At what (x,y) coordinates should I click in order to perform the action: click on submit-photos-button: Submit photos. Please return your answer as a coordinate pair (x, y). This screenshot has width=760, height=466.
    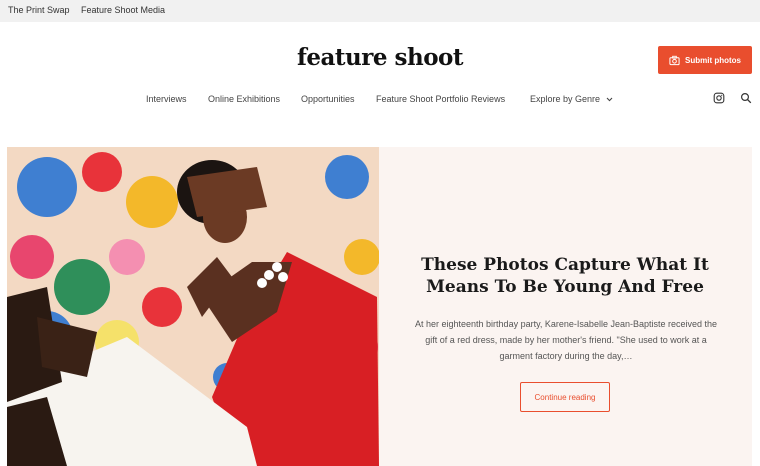
    Looking at the image, I should click on (705, 60).